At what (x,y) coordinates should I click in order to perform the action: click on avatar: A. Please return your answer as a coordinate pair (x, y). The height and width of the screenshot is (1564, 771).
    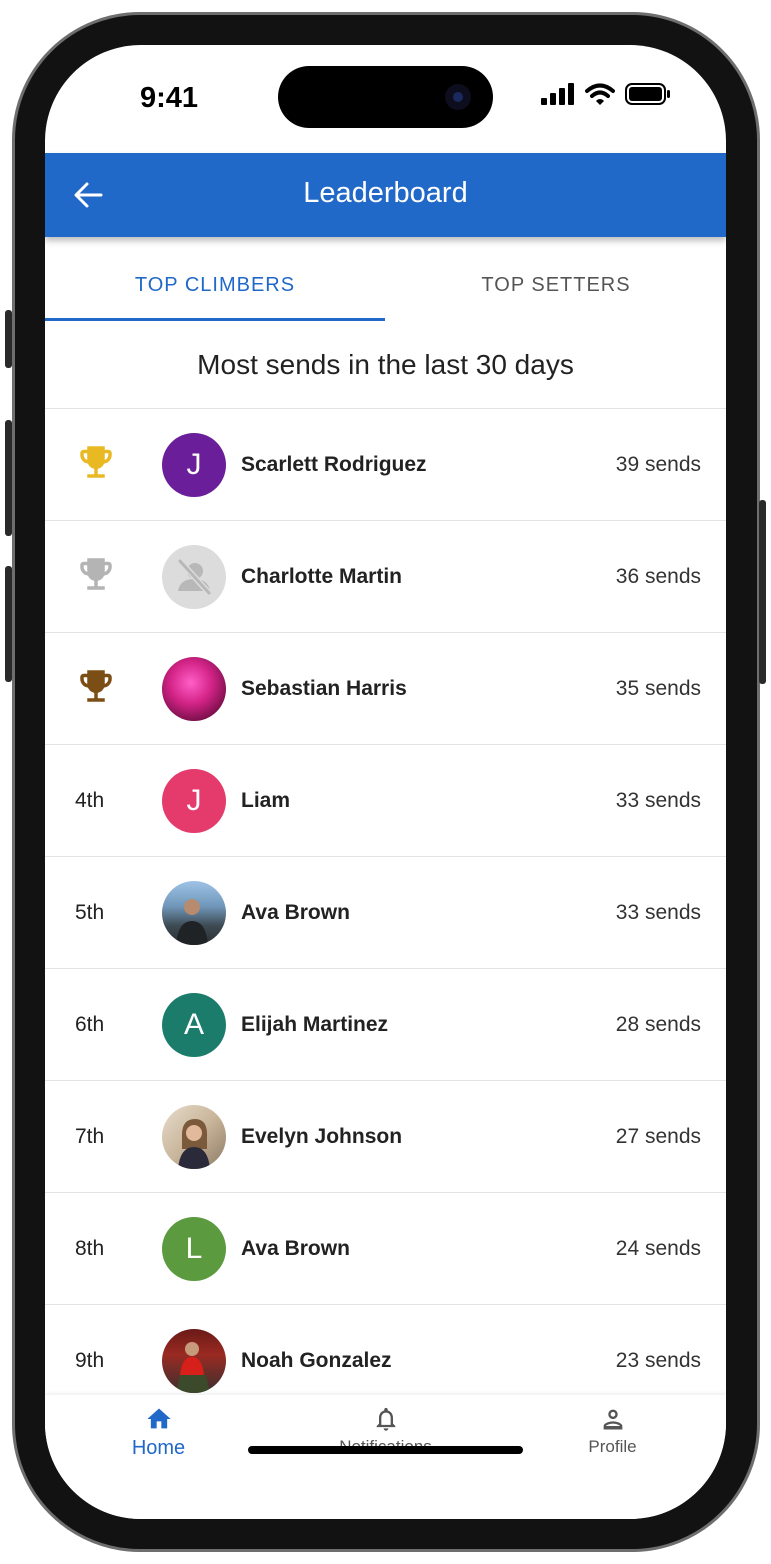
    Looking at the image, I should click on (194, 1025).